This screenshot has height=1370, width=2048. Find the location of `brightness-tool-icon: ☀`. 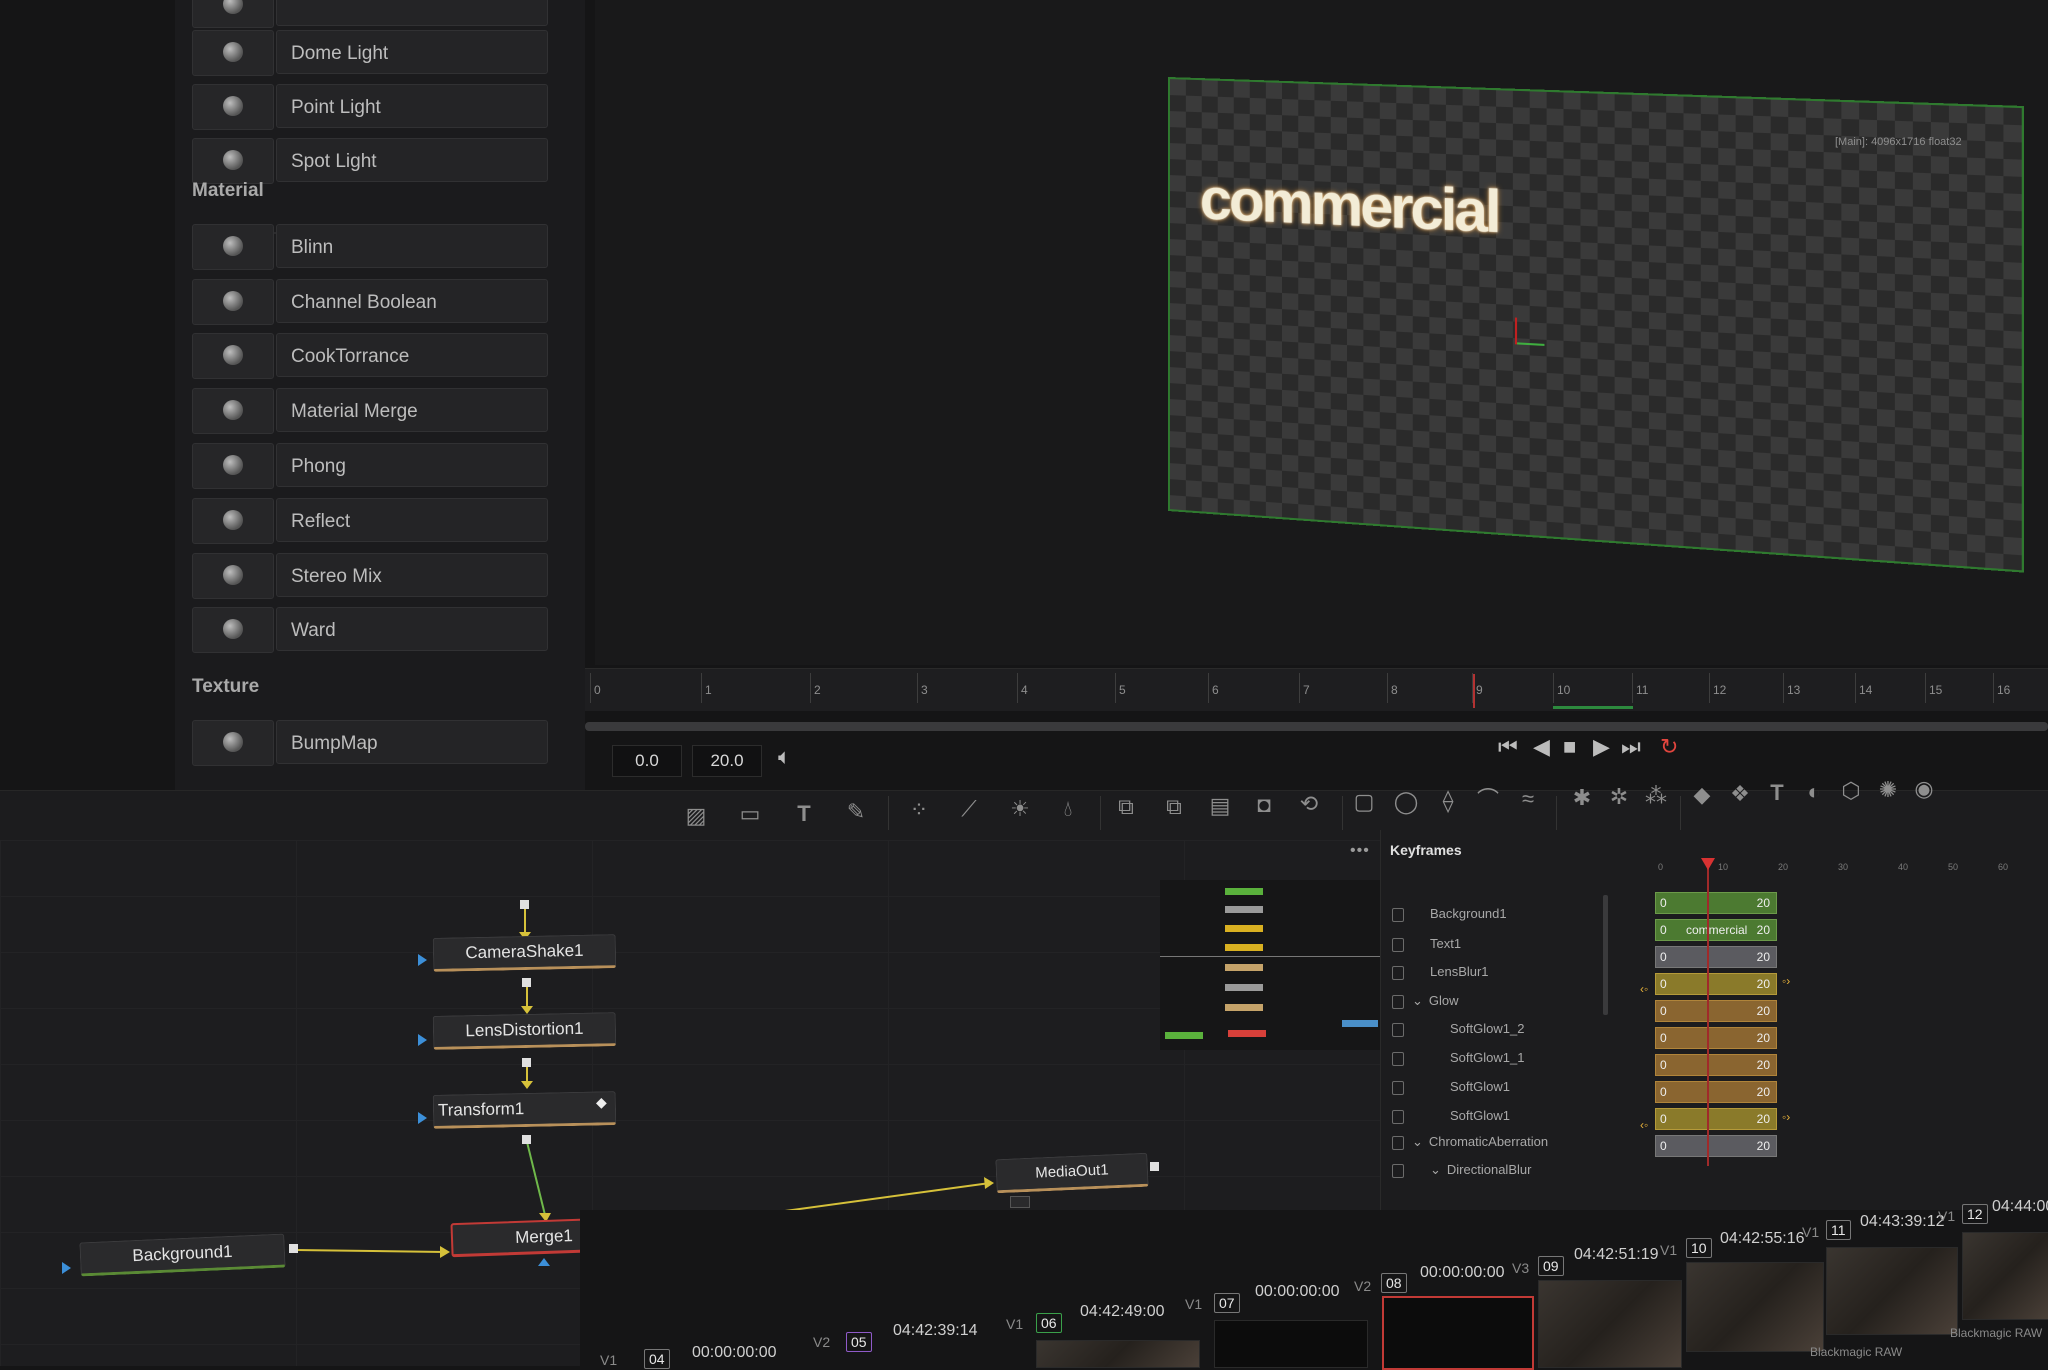

brightness-tool-icon: ☀ is located at coordinates (1020, 809).